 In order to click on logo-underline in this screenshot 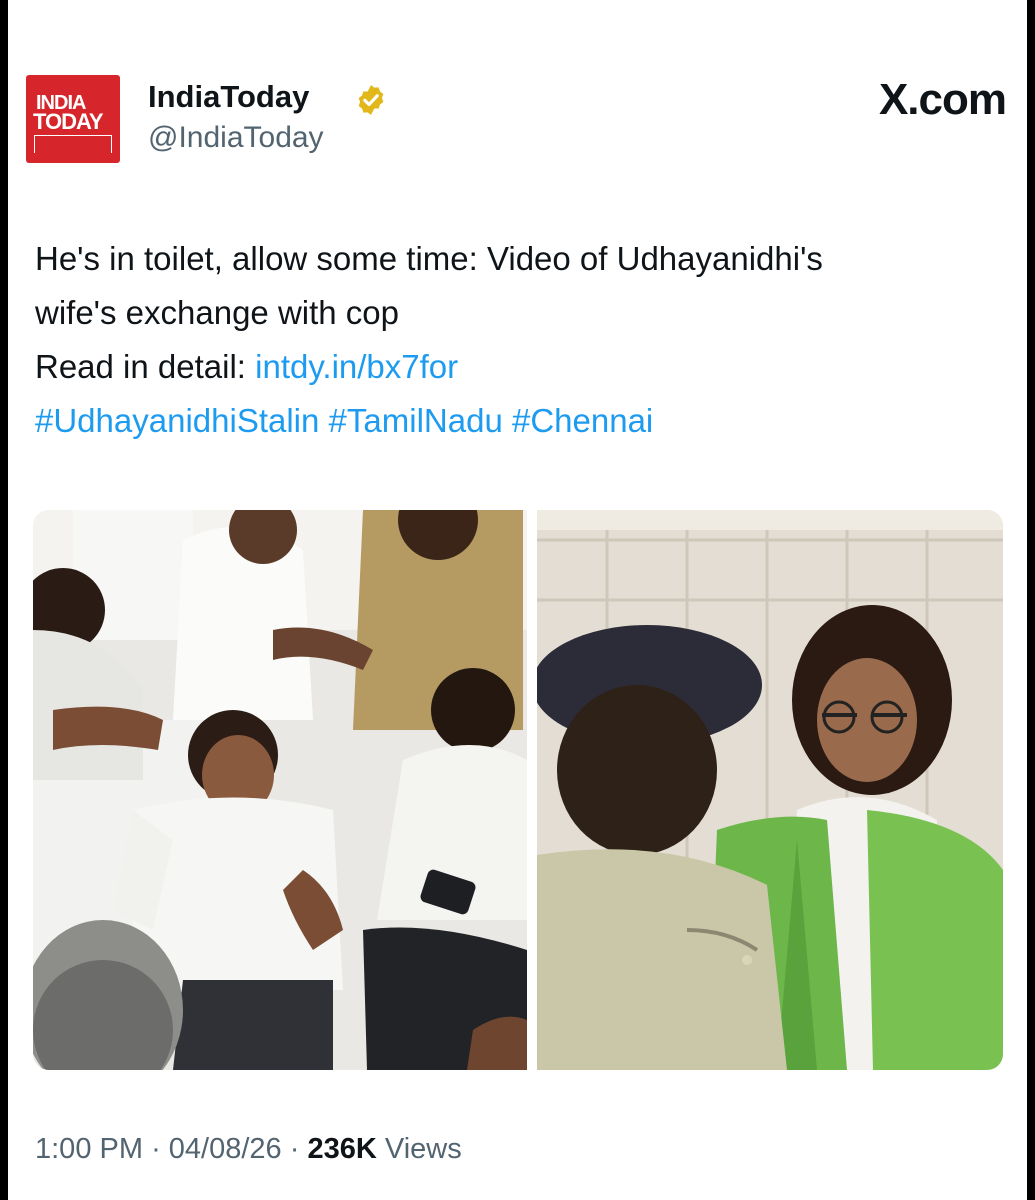, I will do `click(73, 135)`.